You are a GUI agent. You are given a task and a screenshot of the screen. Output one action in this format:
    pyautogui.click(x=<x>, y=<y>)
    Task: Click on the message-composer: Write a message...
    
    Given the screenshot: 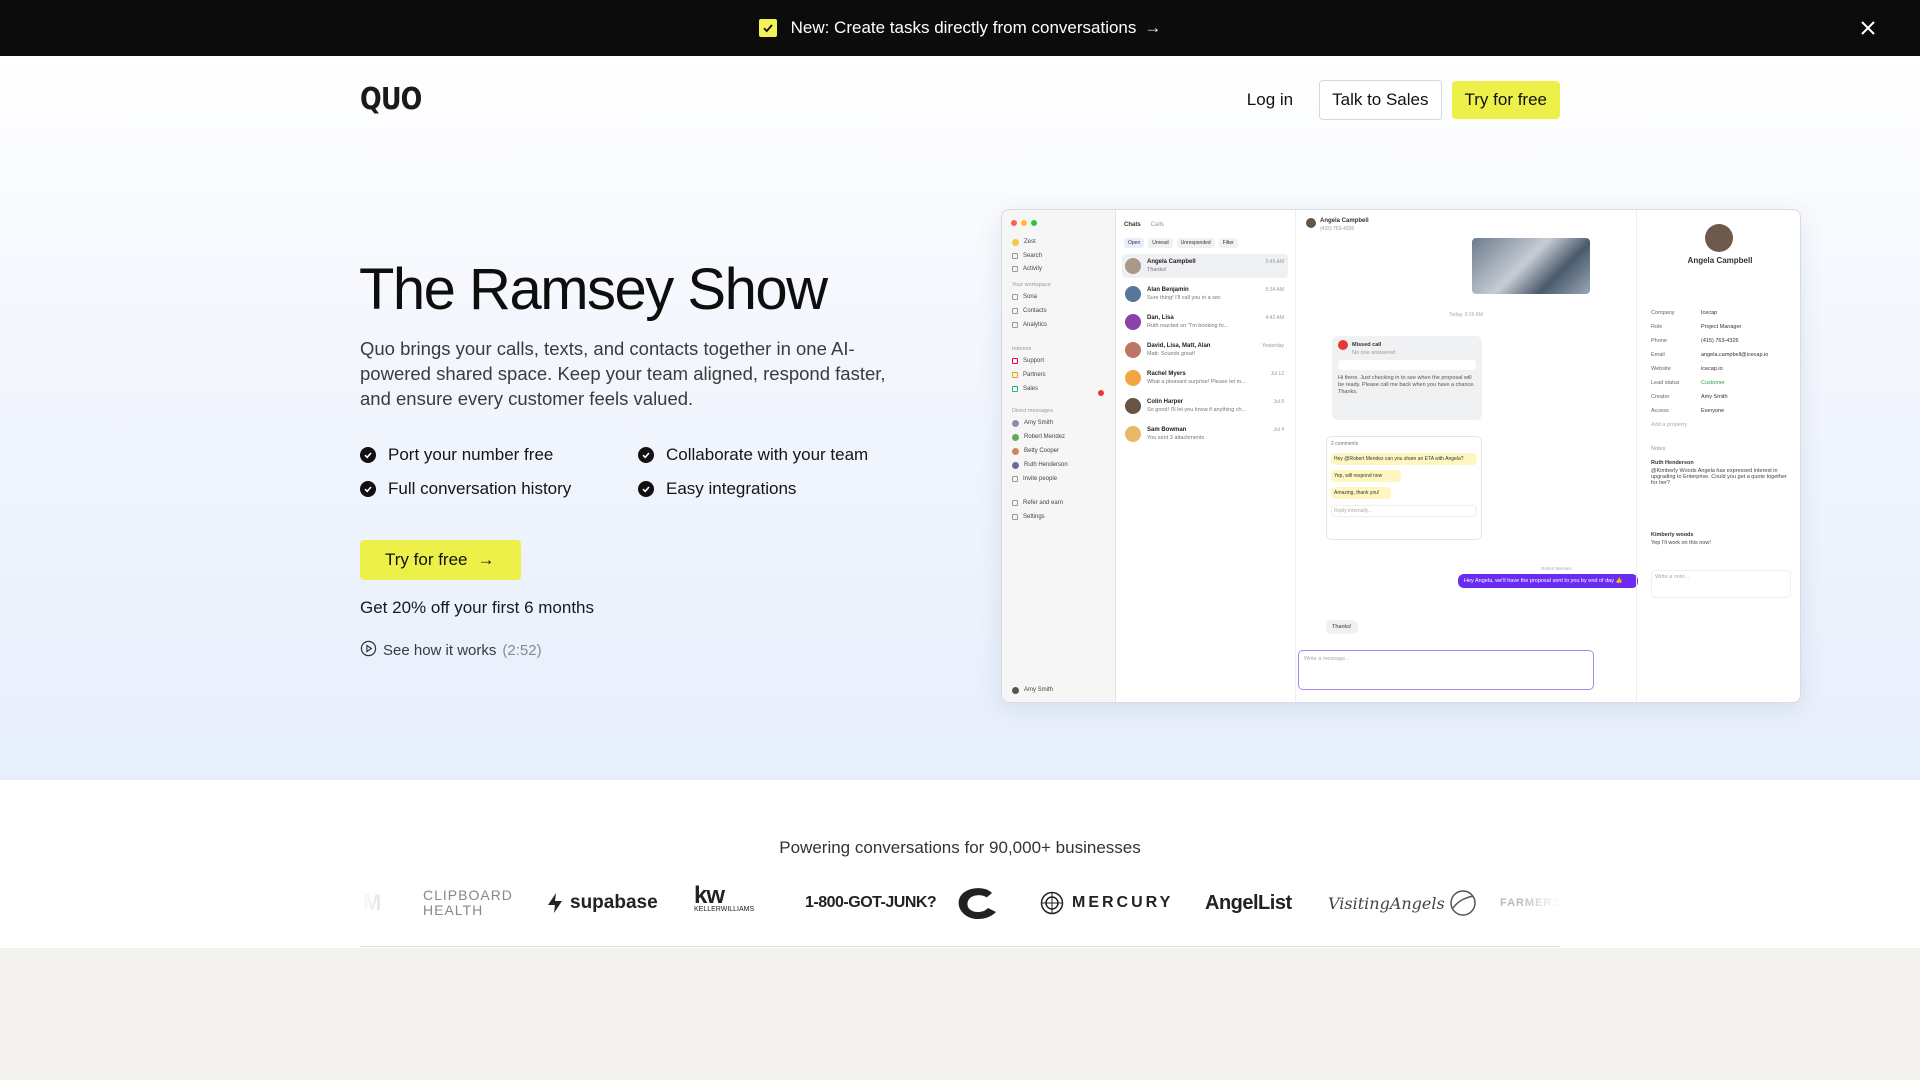 What is the action you would take?
    pyautogui.click(x=1446, y=670)
    